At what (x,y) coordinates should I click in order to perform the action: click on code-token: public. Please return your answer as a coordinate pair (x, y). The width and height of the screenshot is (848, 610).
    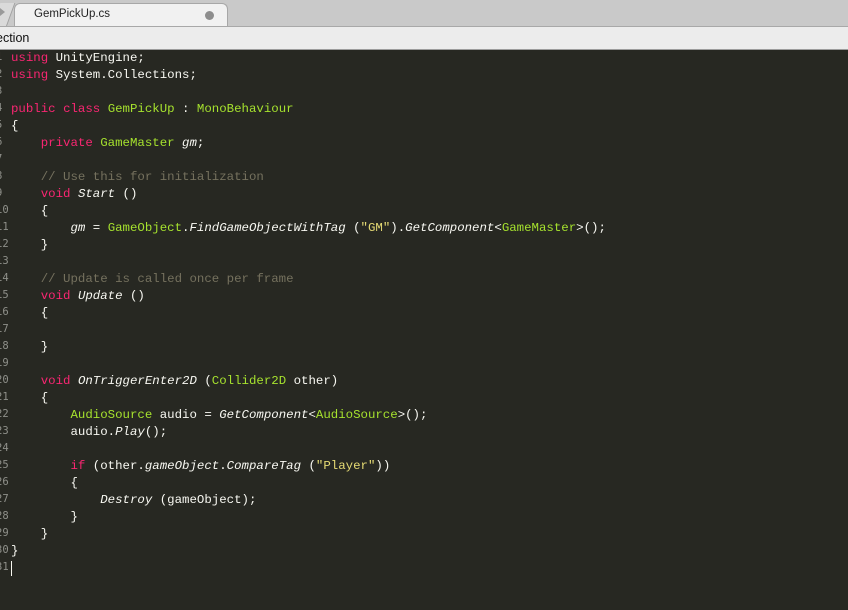
    Looking at the image, I should click on (33, 109).